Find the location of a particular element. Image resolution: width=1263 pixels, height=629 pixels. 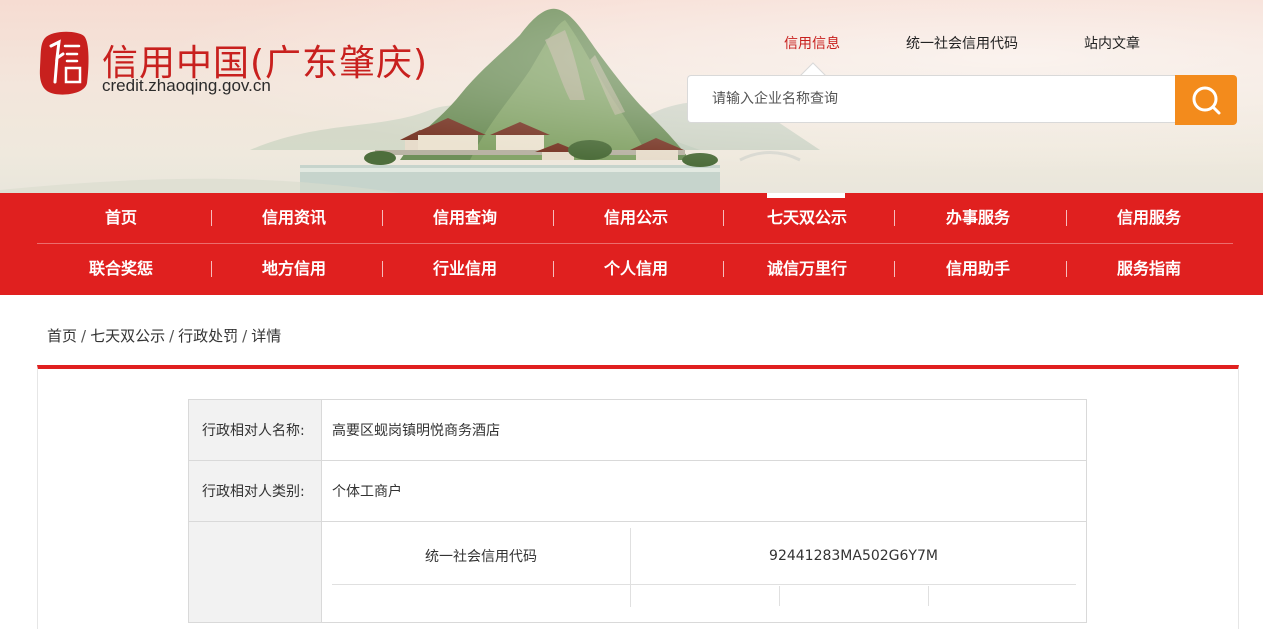

breadcrumb: 首页 / 七天双公示 / 行政处罚 / 详情 is located at coordinates (164, 335).